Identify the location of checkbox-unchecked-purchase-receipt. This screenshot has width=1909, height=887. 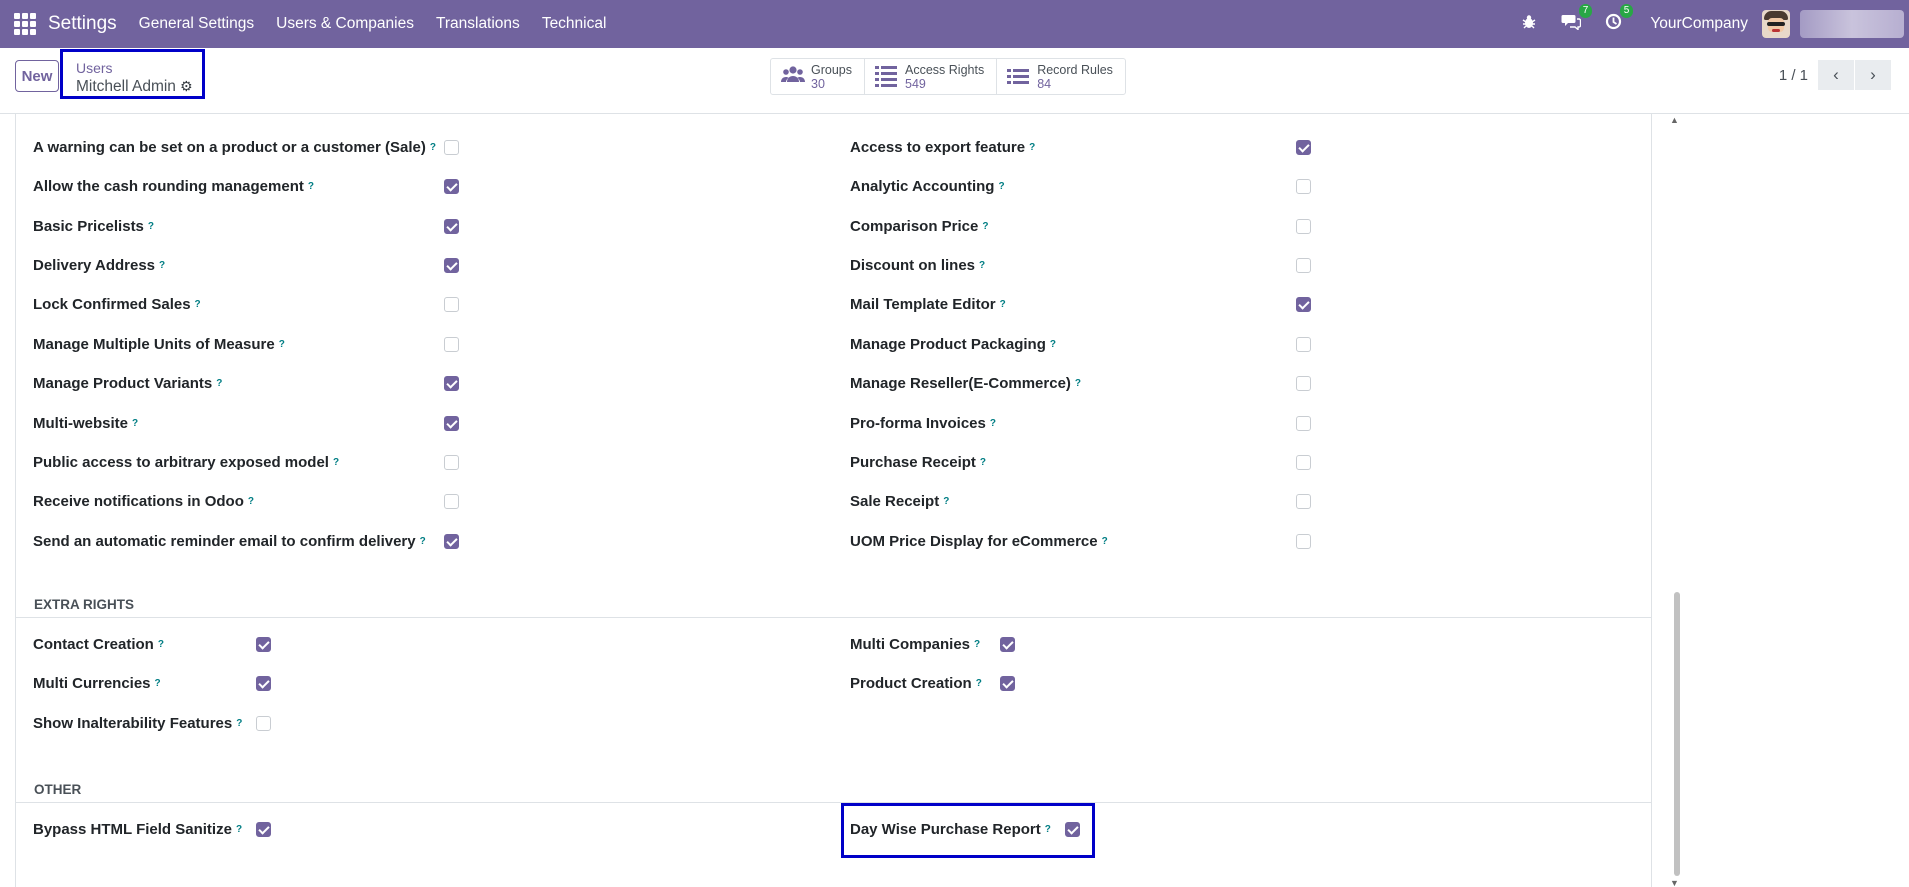
(1303, 462).